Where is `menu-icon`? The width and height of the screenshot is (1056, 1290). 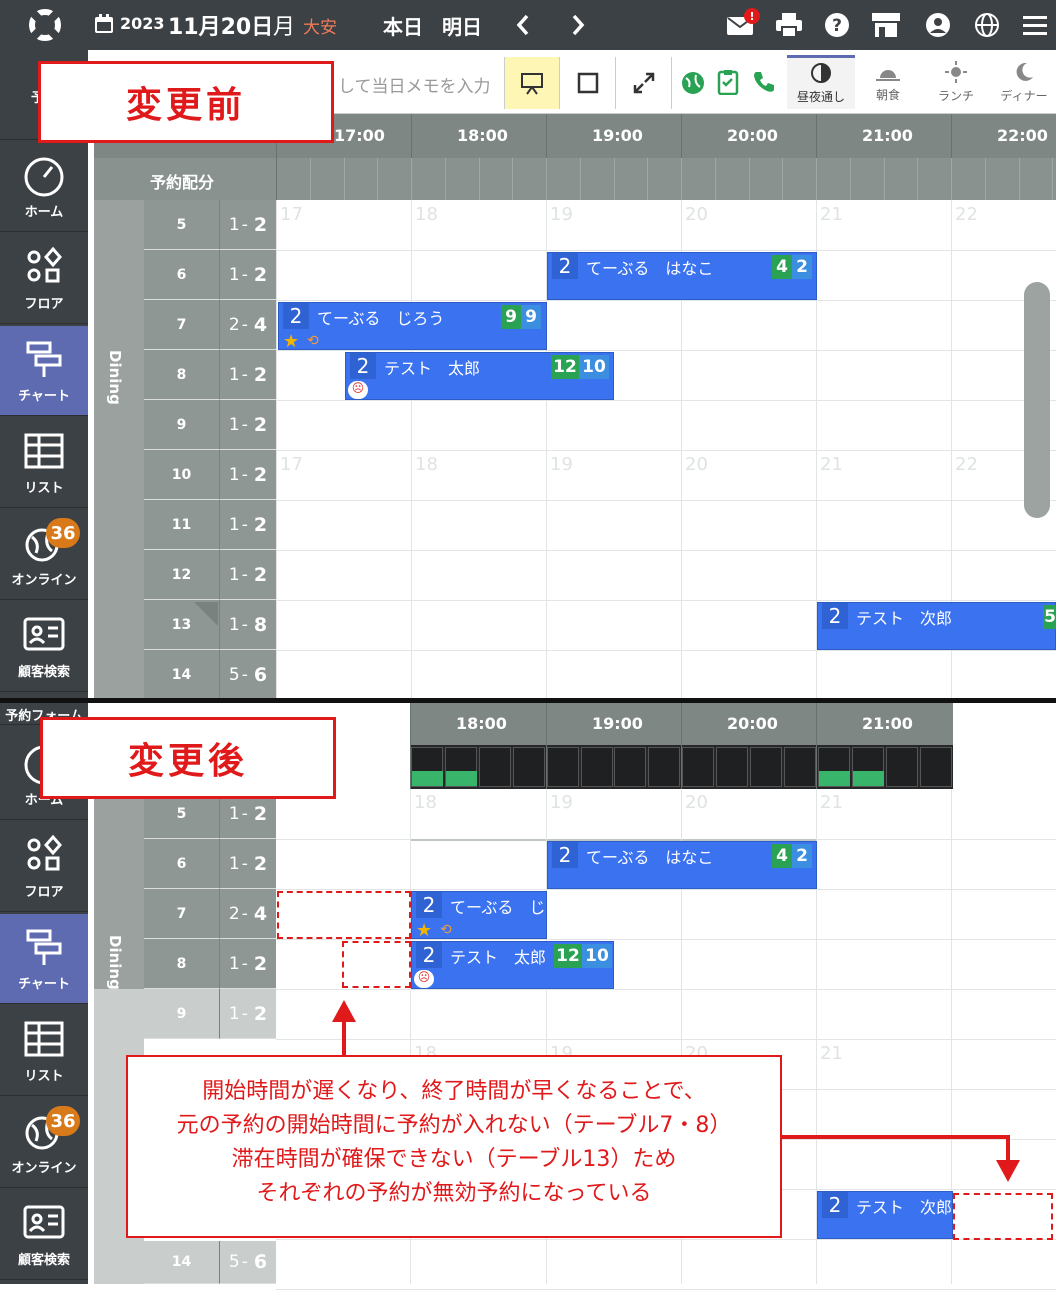 menu-icon is located at coordinates (1035, 25).